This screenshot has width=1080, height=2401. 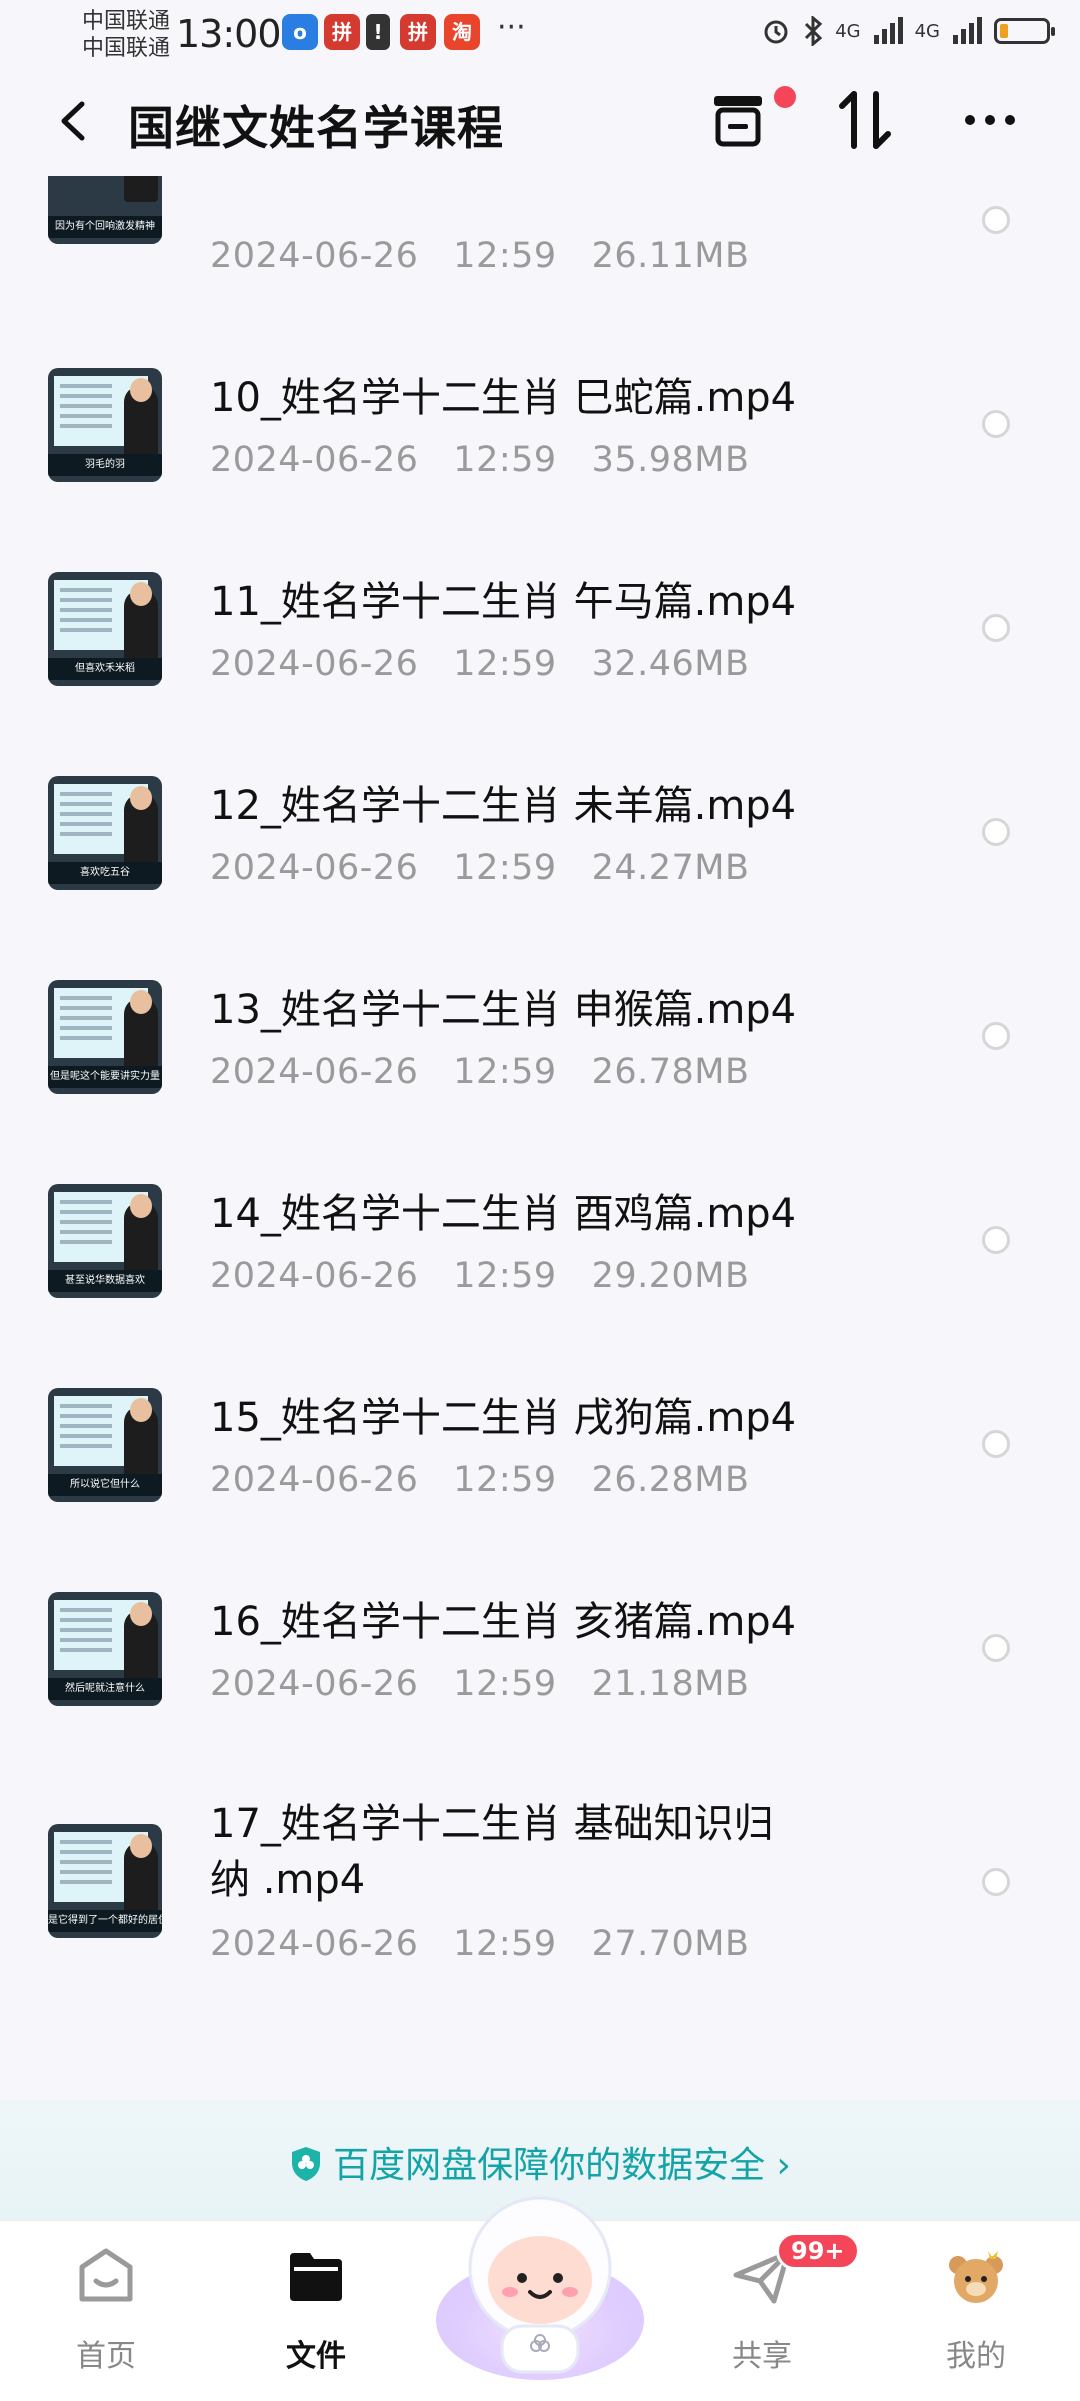 I want to click on sort-icon, so click(x=866, y=120).